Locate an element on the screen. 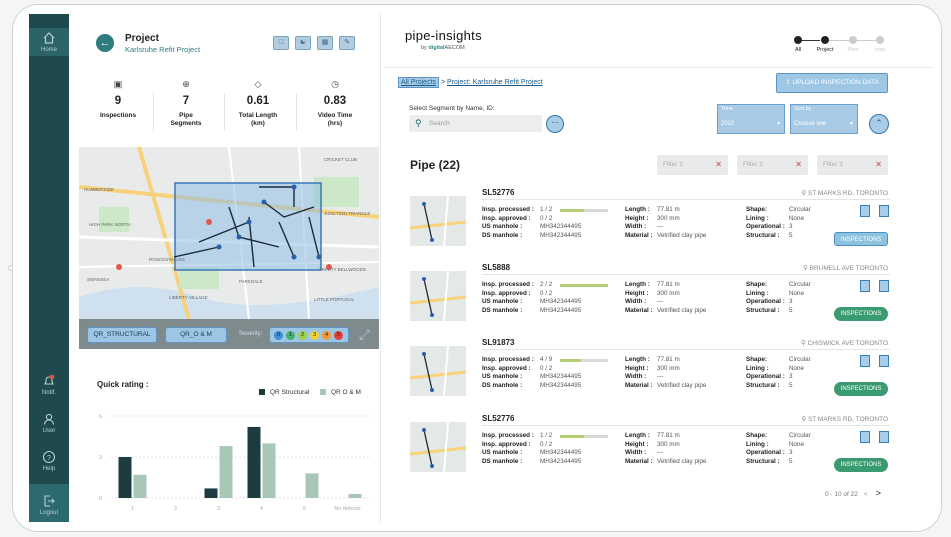  share-icon: ☯ is located at coordinates (303, 42).